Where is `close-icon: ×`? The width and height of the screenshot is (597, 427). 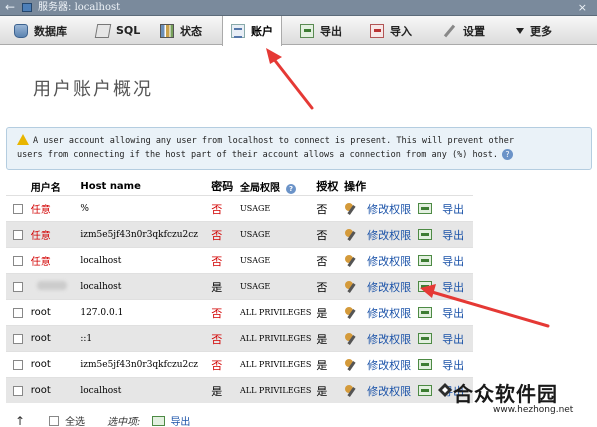
close-icon: × is located at coordinates (582, 7).